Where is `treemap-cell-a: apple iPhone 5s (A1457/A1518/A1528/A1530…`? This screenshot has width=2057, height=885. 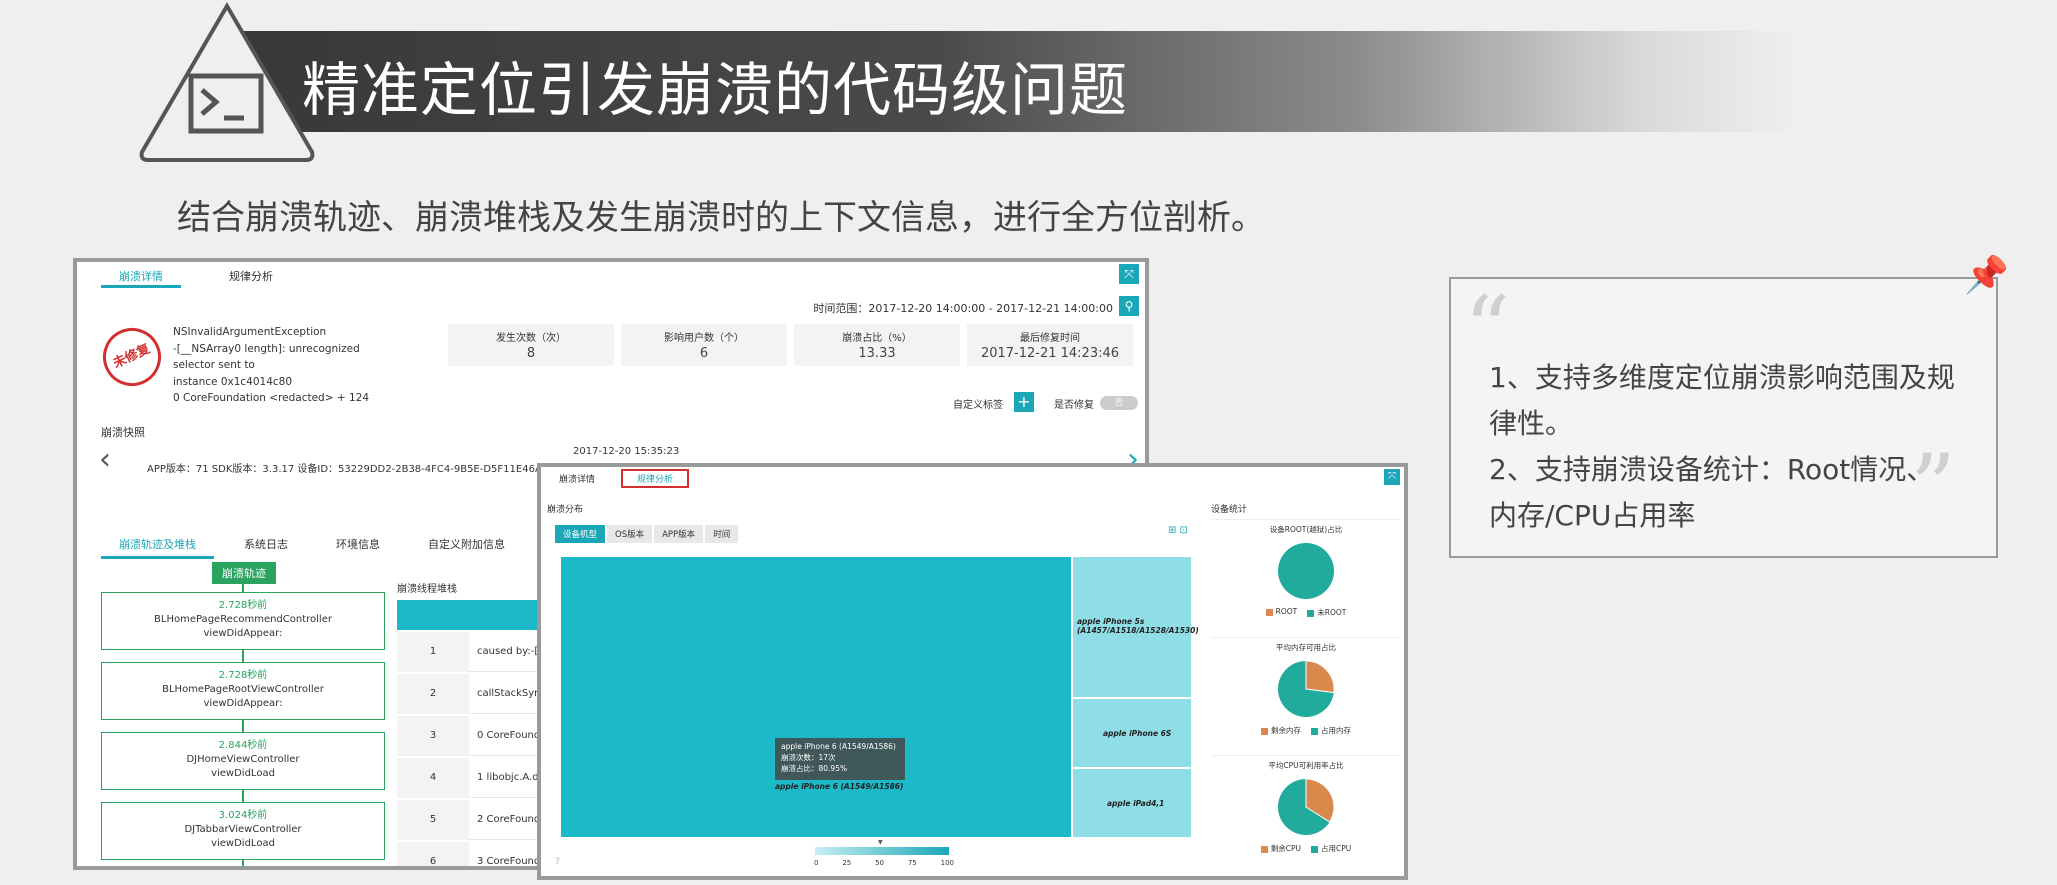
treemap-cell-a: apple iPhone 5s (A1457/A1518/A1528/A1530… is located at coordinates (1136, 627).